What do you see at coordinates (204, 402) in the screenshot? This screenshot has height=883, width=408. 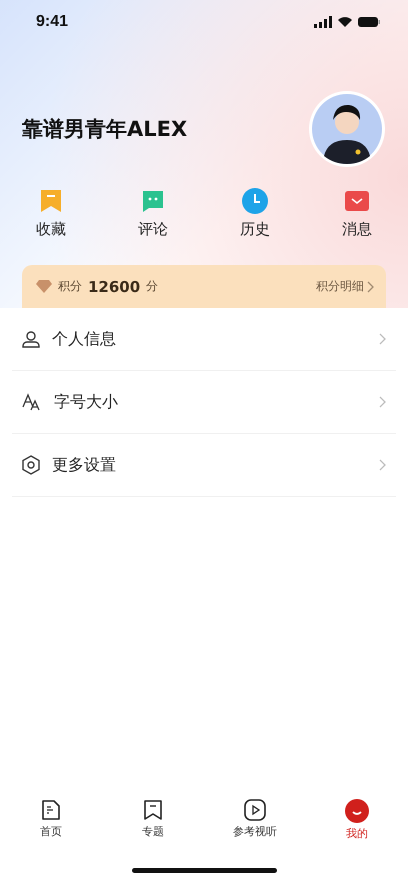 I see `menu-row: 字号大小` at bounding box center [204, 402].